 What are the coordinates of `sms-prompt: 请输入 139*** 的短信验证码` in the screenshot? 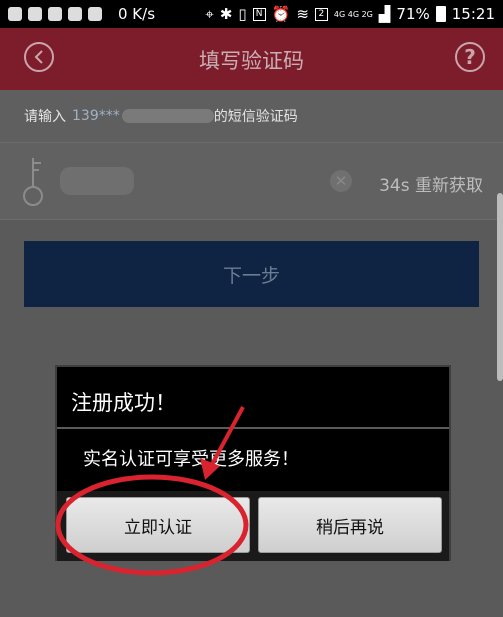 It's located at (251, 116).